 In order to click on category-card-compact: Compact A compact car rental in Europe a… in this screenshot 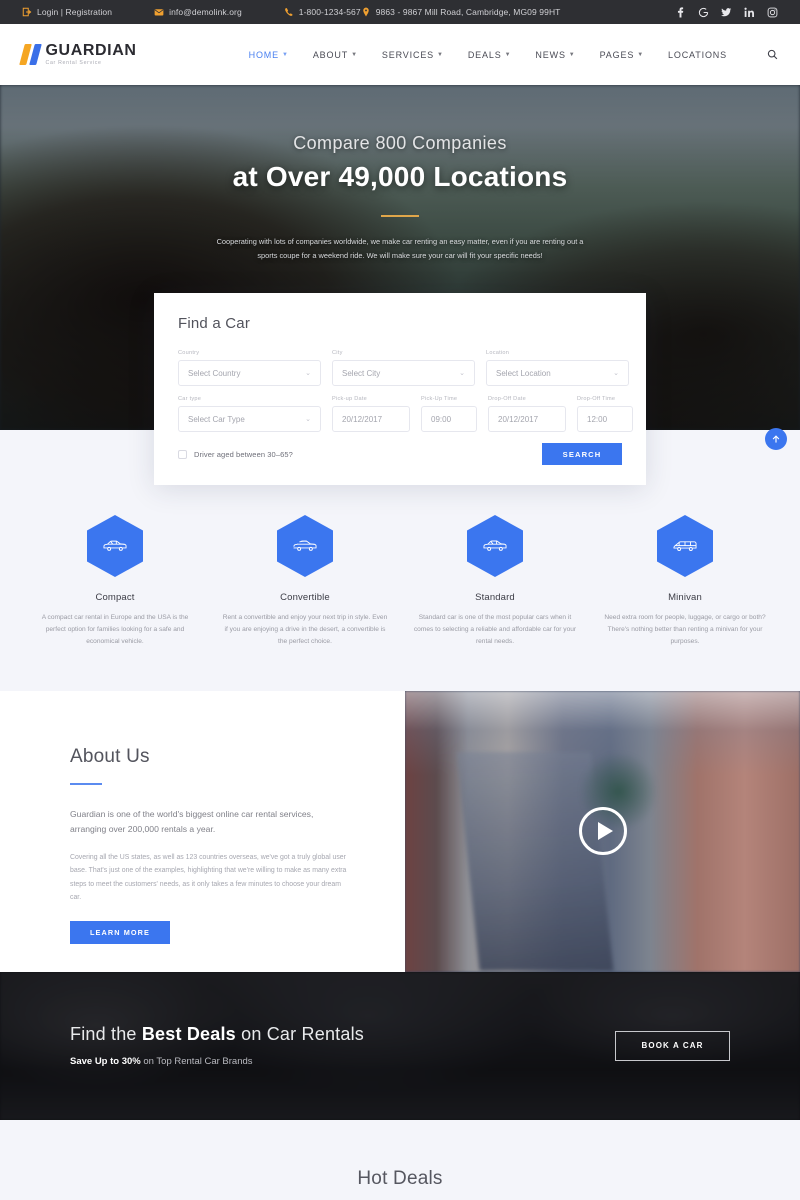, I will do `click(115, 582)`.